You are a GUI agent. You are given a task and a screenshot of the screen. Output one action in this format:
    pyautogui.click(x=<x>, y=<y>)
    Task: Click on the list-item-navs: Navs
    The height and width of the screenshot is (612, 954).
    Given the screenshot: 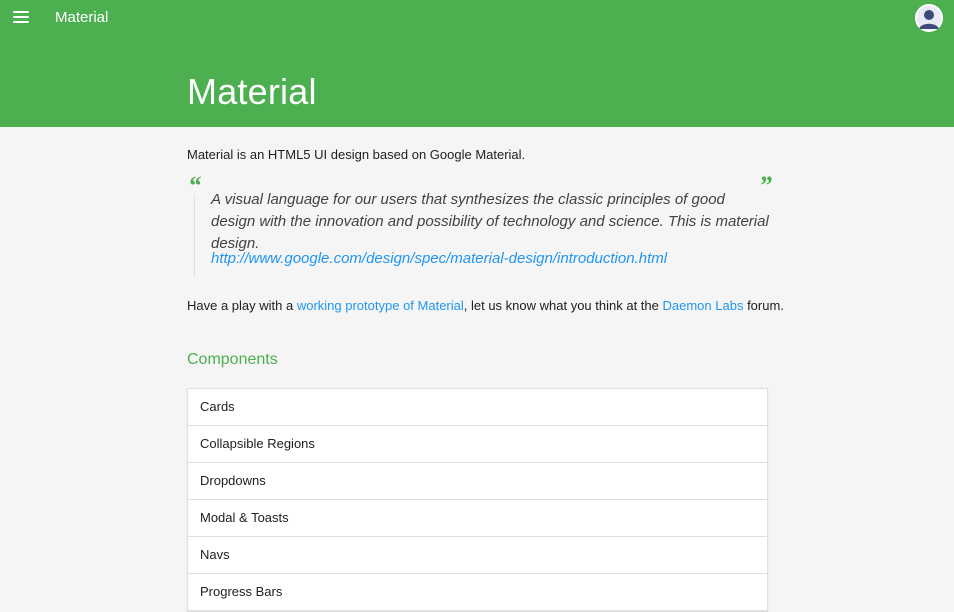 What is the action you would take?
    pyautogui.click(x=477, y=555)
    